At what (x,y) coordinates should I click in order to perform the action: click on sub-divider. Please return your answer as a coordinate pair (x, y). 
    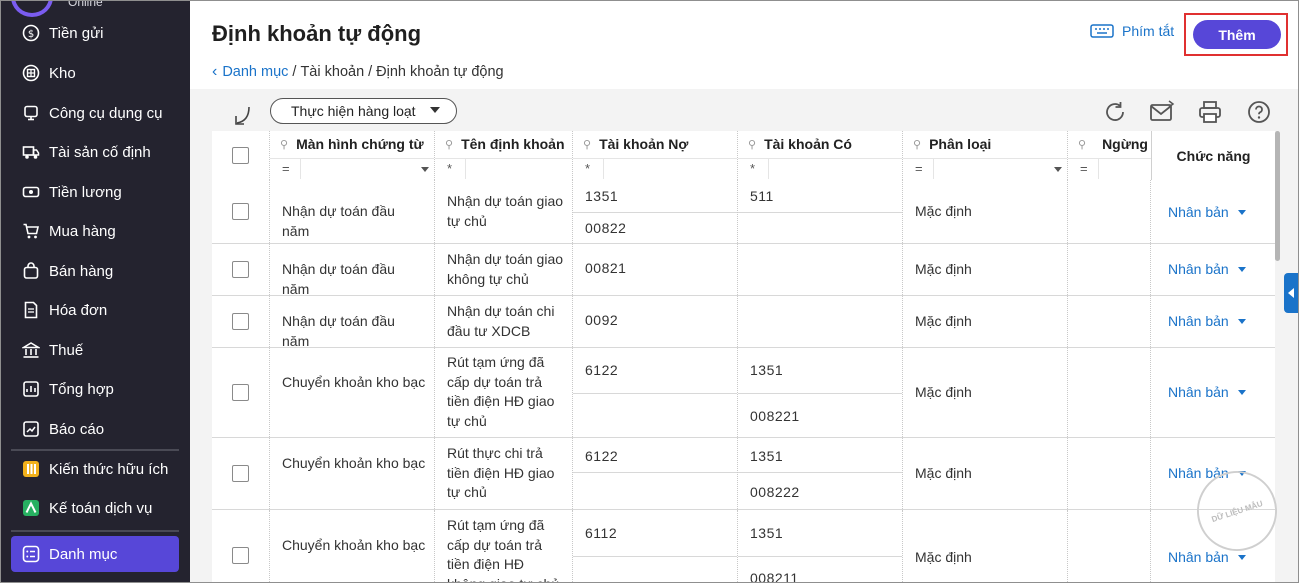
    Looking at the image, I should click on (820, 393).